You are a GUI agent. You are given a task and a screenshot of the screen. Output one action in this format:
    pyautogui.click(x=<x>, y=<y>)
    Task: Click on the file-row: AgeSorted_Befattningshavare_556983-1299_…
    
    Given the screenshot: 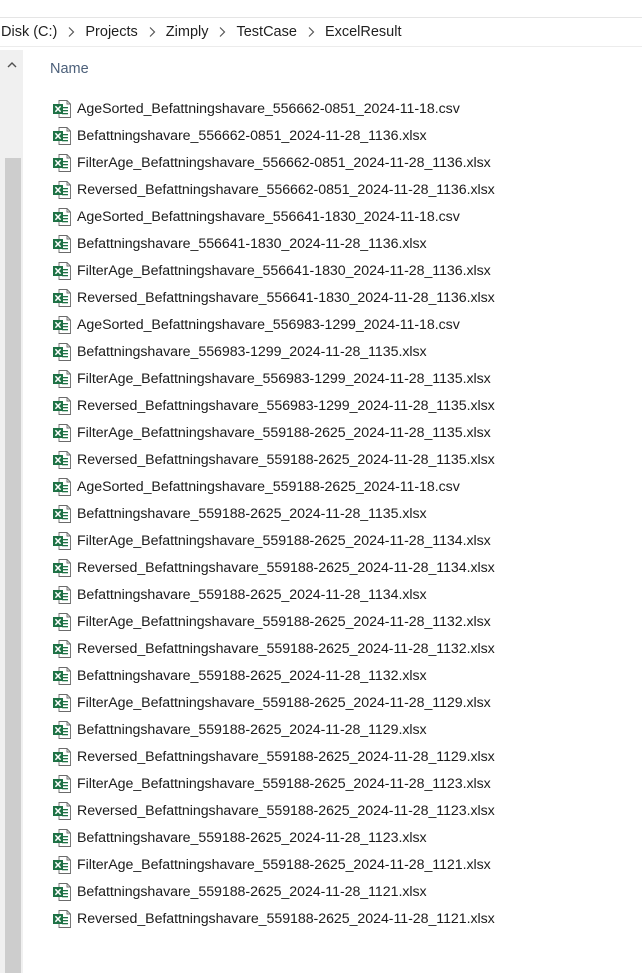 What is the action you would take?
    pyautogui.click(x=272, y=324)
    